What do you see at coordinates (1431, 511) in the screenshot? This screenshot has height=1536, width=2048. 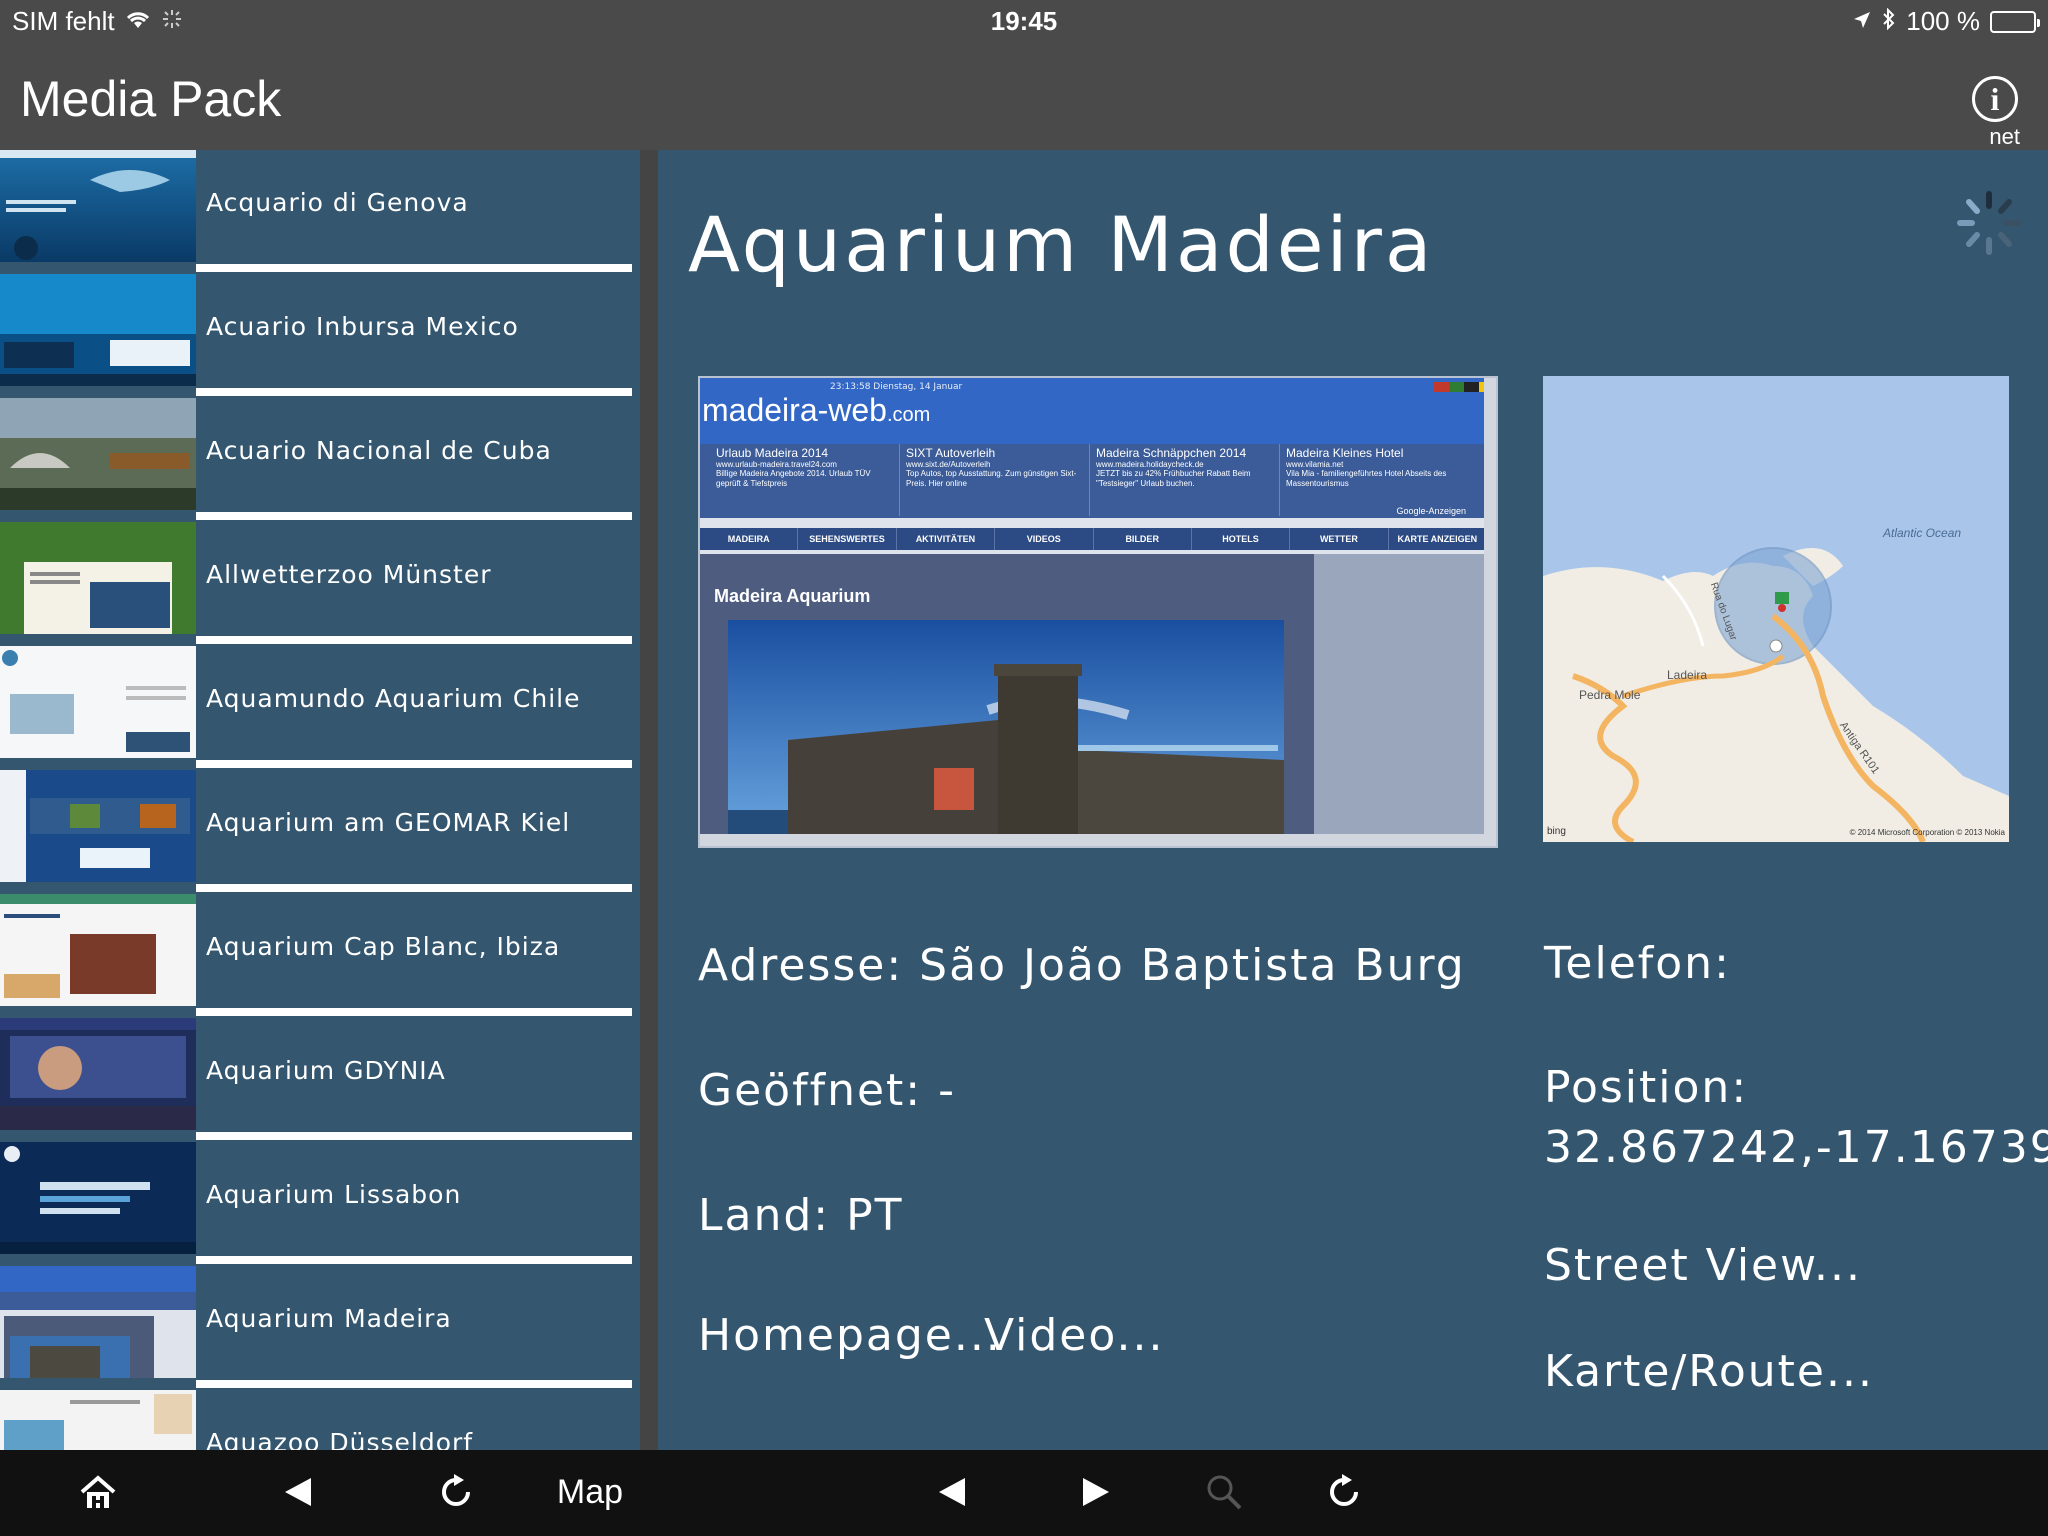 I see `ads-label: Google-Anzeigen` at bounding box center [1431, 511].